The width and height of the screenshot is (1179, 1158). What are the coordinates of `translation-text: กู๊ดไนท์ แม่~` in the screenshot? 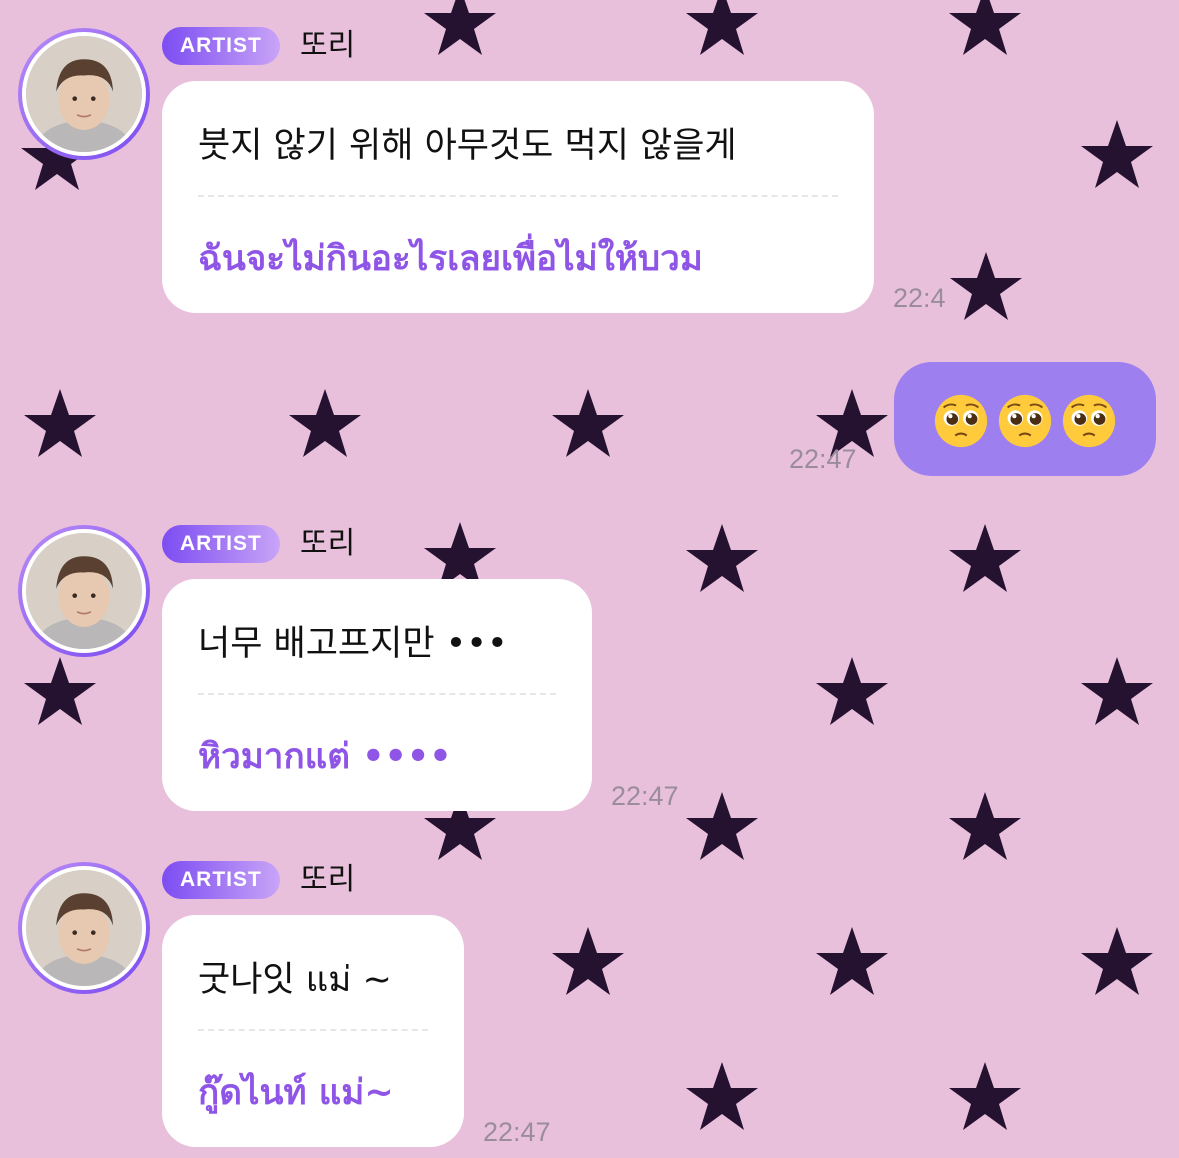 It's located at (296, 1093).